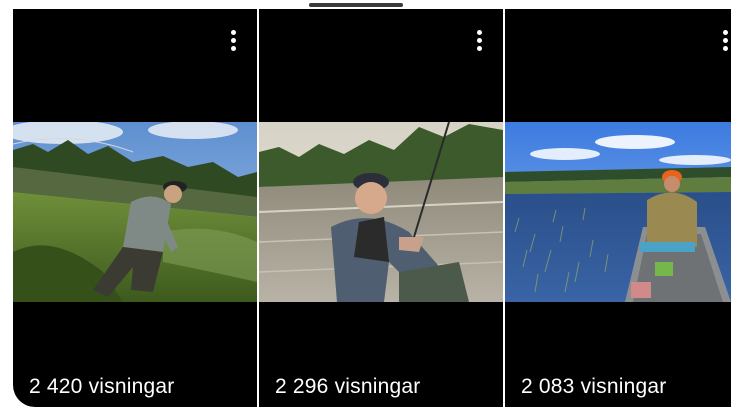  I want to click on view-count: 2 083 visningar, so click(594, 386).